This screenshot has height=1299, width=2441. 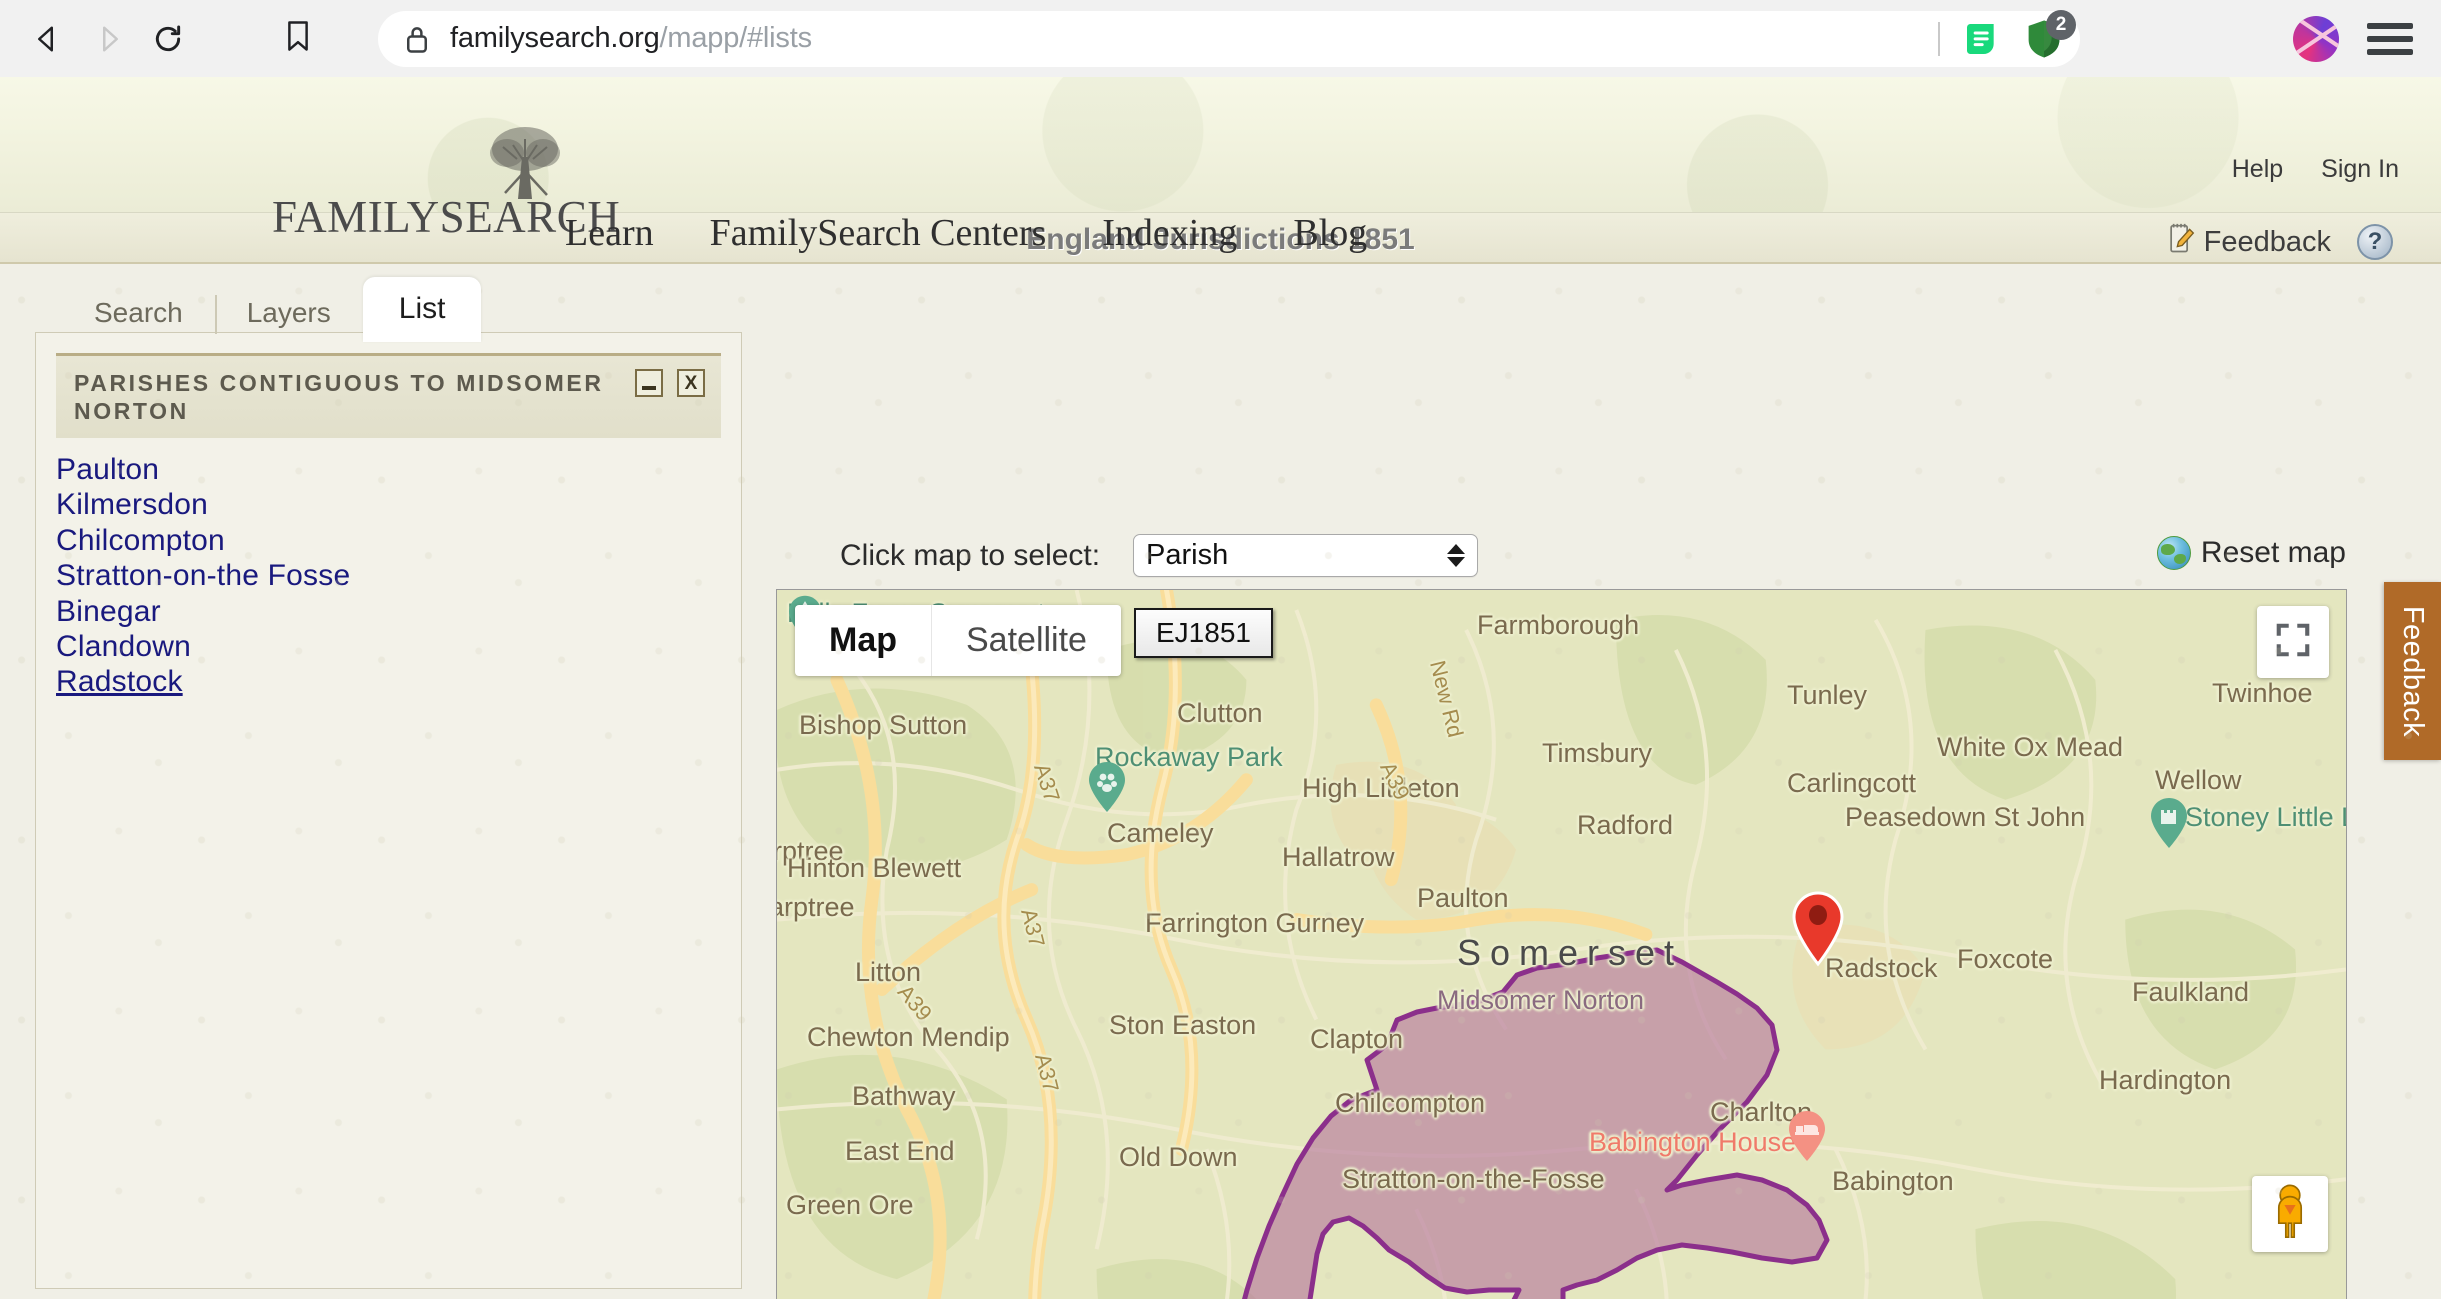 What do you see at coordinates (2257, 169) in the screenshot?
I see `help-link: Help` at bounding box center [2257, 169].